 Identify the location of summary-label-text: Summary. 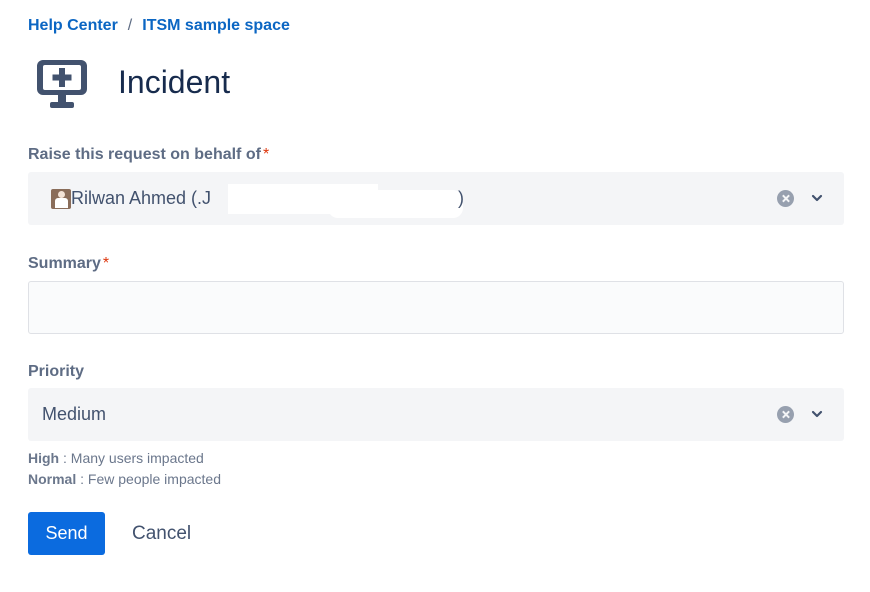
(64, 263).